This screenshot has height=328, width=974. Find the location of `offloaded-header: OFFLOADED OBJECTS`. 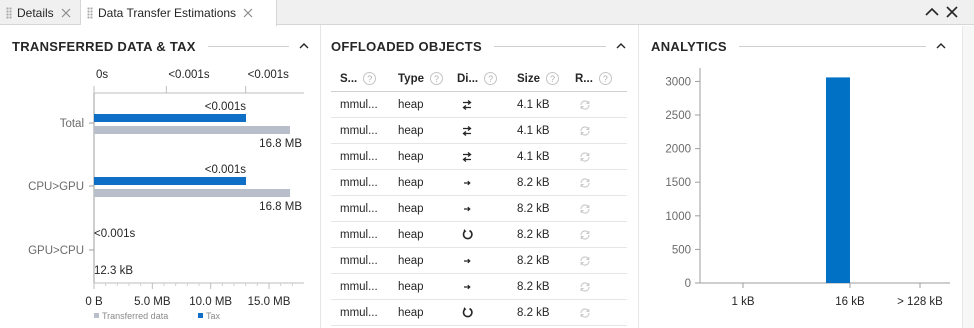

offloaded-header: OFFLOADED OBJECTS is located at coordinates (479, 46).